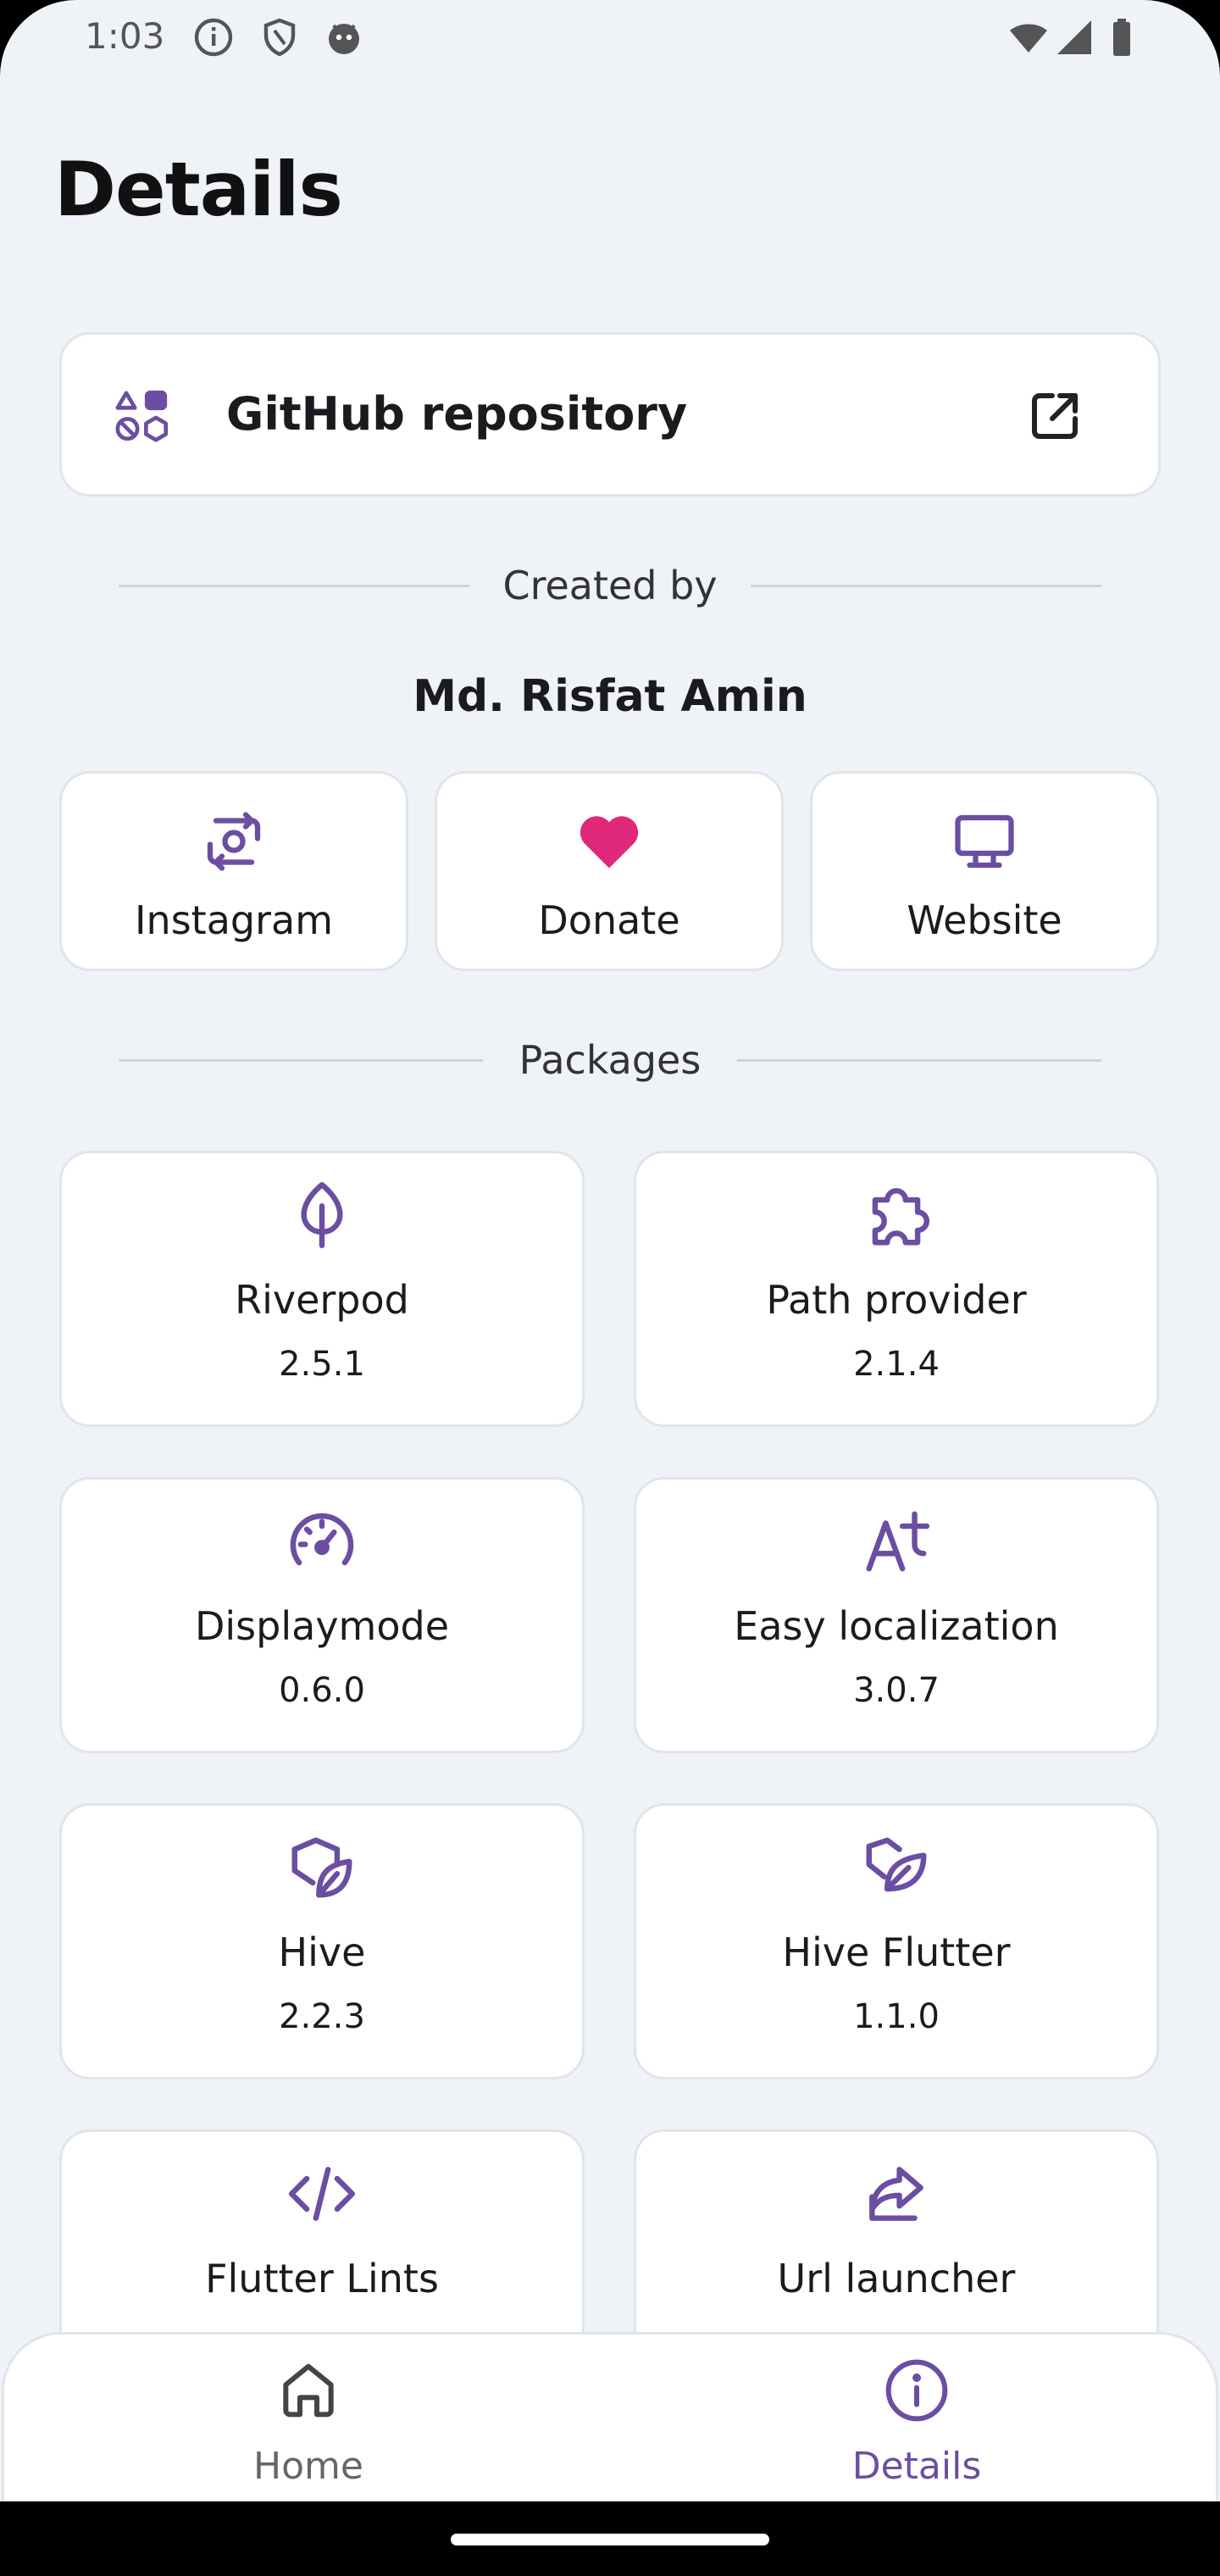 The height and width of the screenshot is (2576, 1220). Describe the element at coordinates (896, 1541) in the screenshot. I see `translate-icon` at that location.